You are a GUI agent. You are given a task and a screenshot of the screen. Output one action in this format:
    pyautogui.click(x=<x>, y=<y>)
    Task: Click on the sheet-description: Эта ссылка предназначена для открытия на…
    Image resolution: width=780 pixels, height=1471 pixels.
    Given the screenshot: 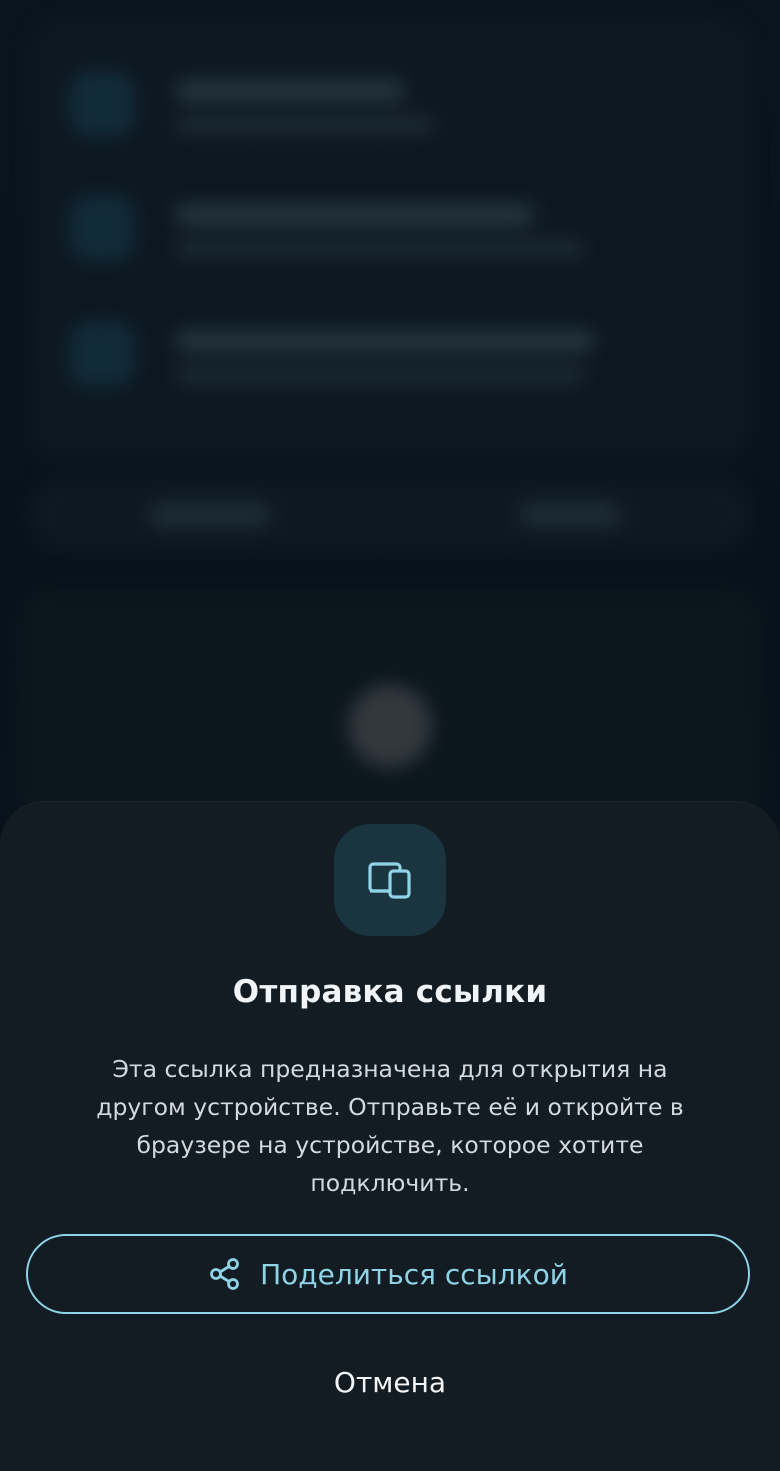 What is the action you would take?
    pyautogui.click(x=390, y=1126)
    